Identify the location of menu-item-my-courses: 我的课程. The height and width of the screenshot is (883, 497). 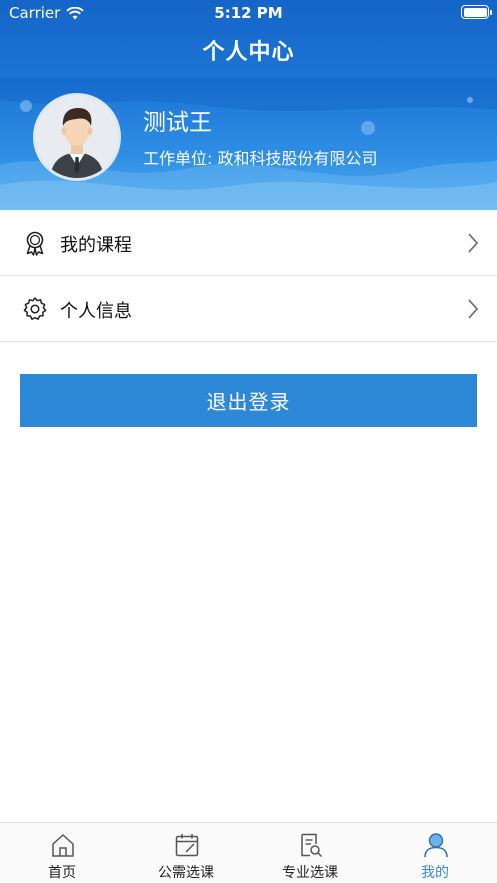
(248, 243).